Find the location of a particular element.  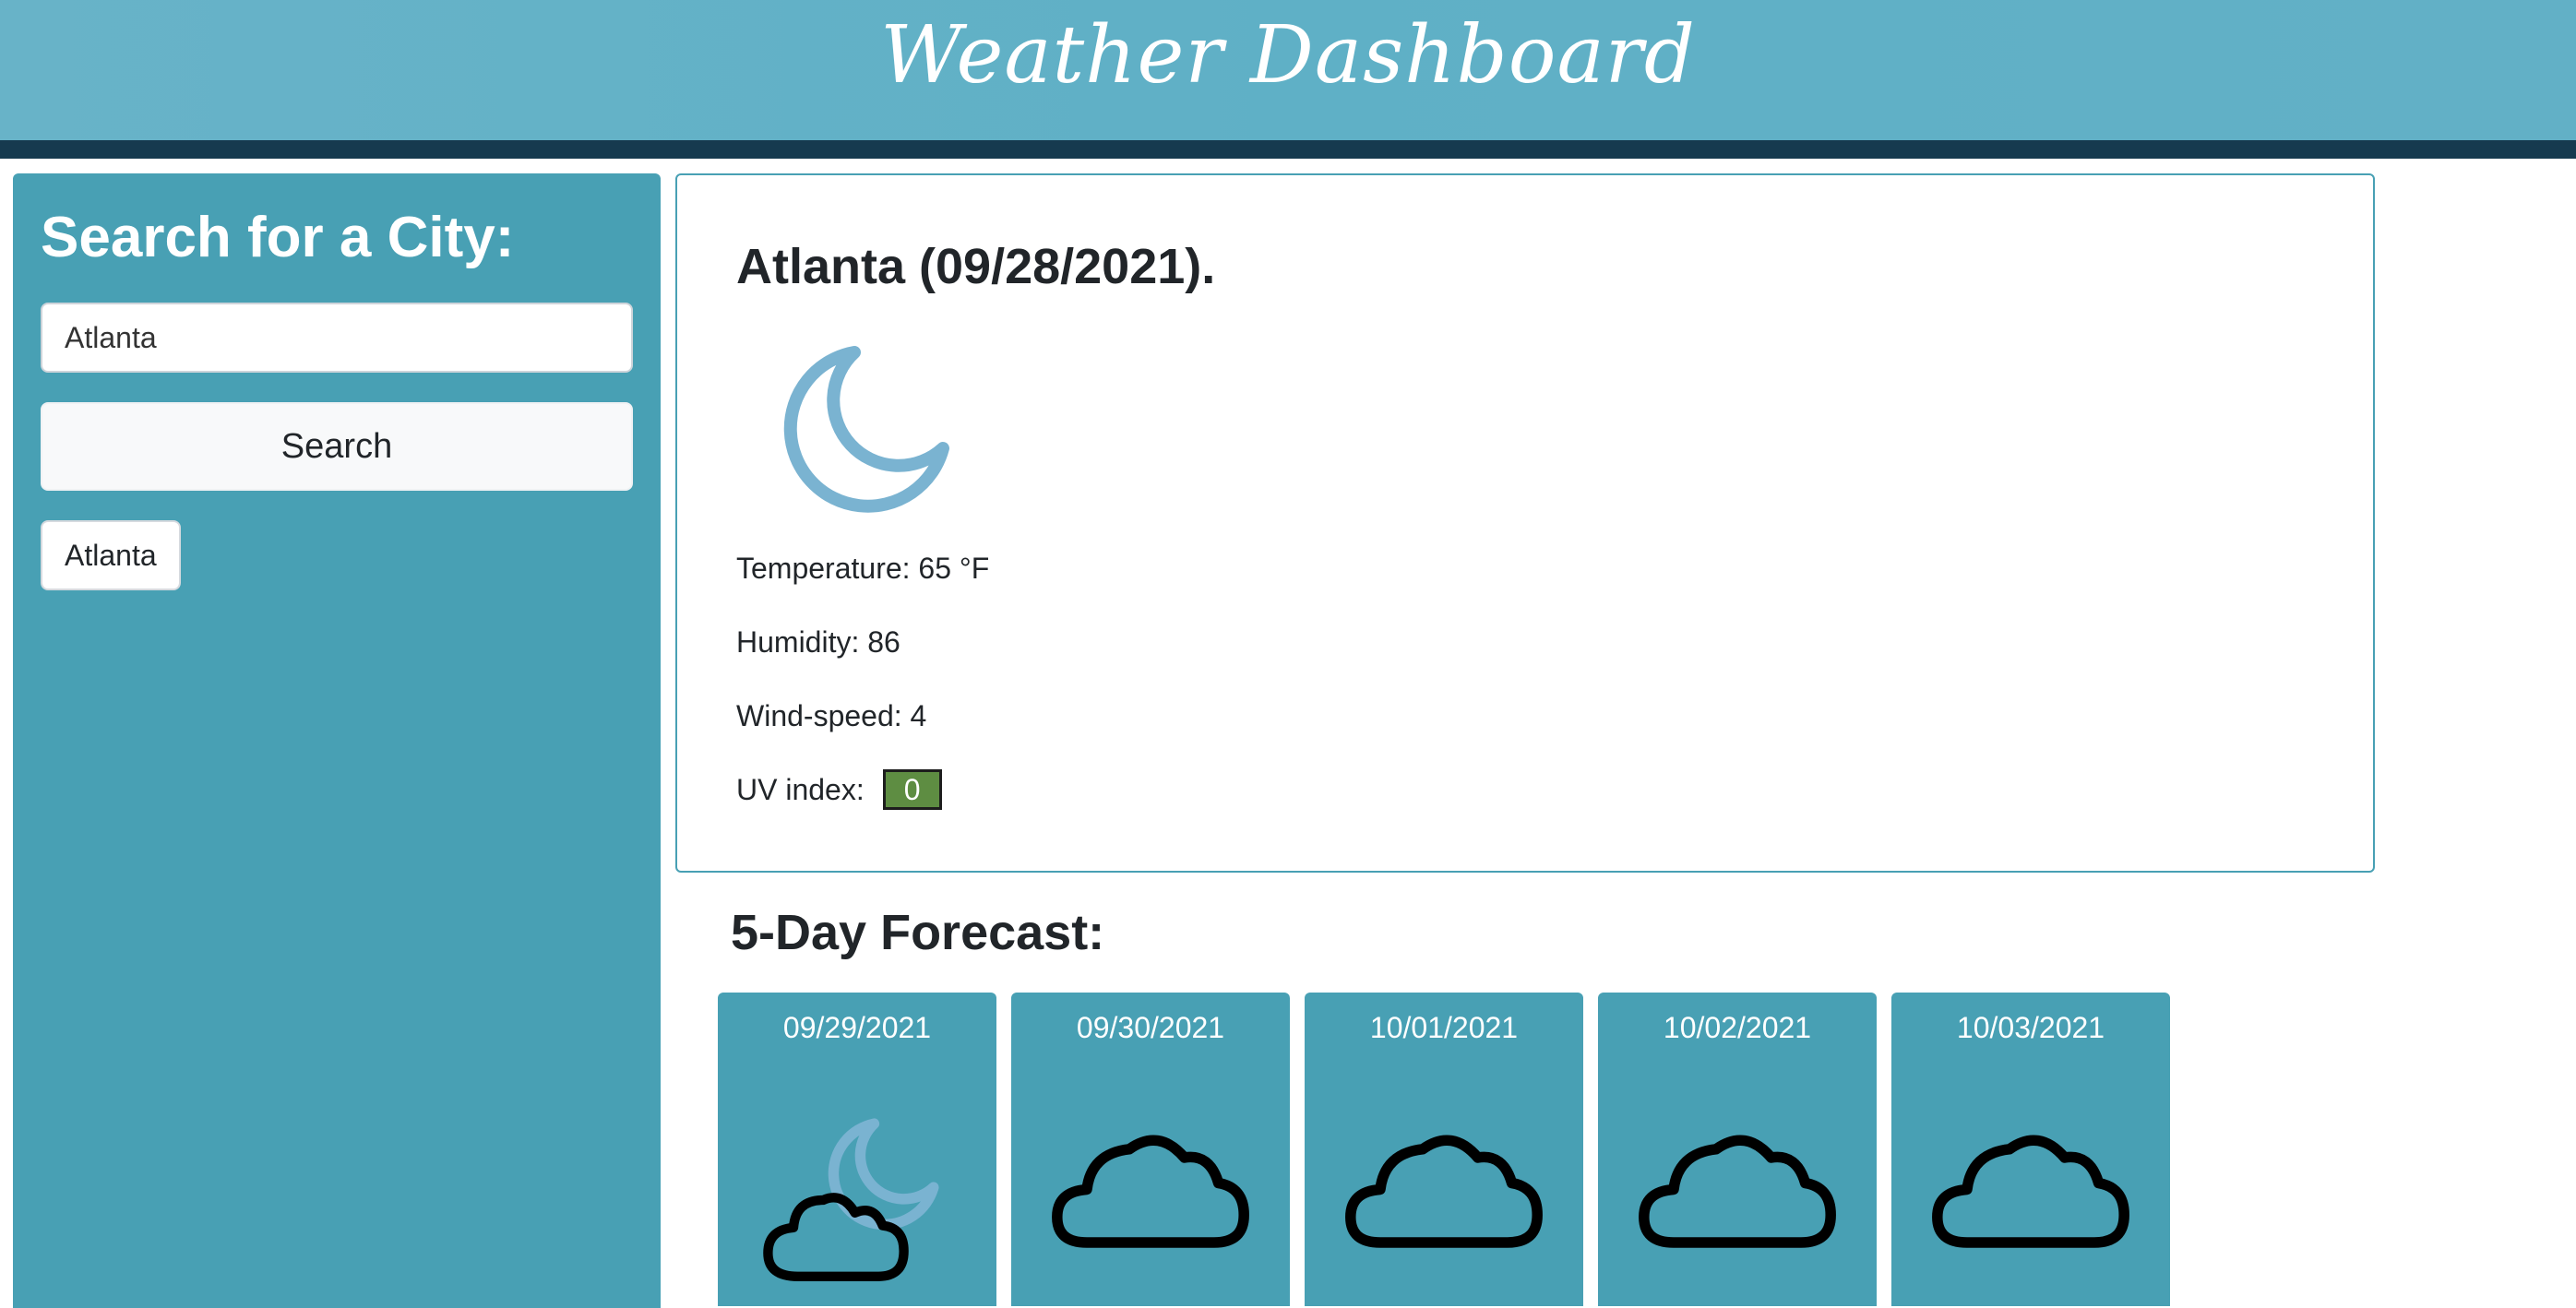

forecast-card: 09/30/2021 is located at coordinates (1150, 1149).